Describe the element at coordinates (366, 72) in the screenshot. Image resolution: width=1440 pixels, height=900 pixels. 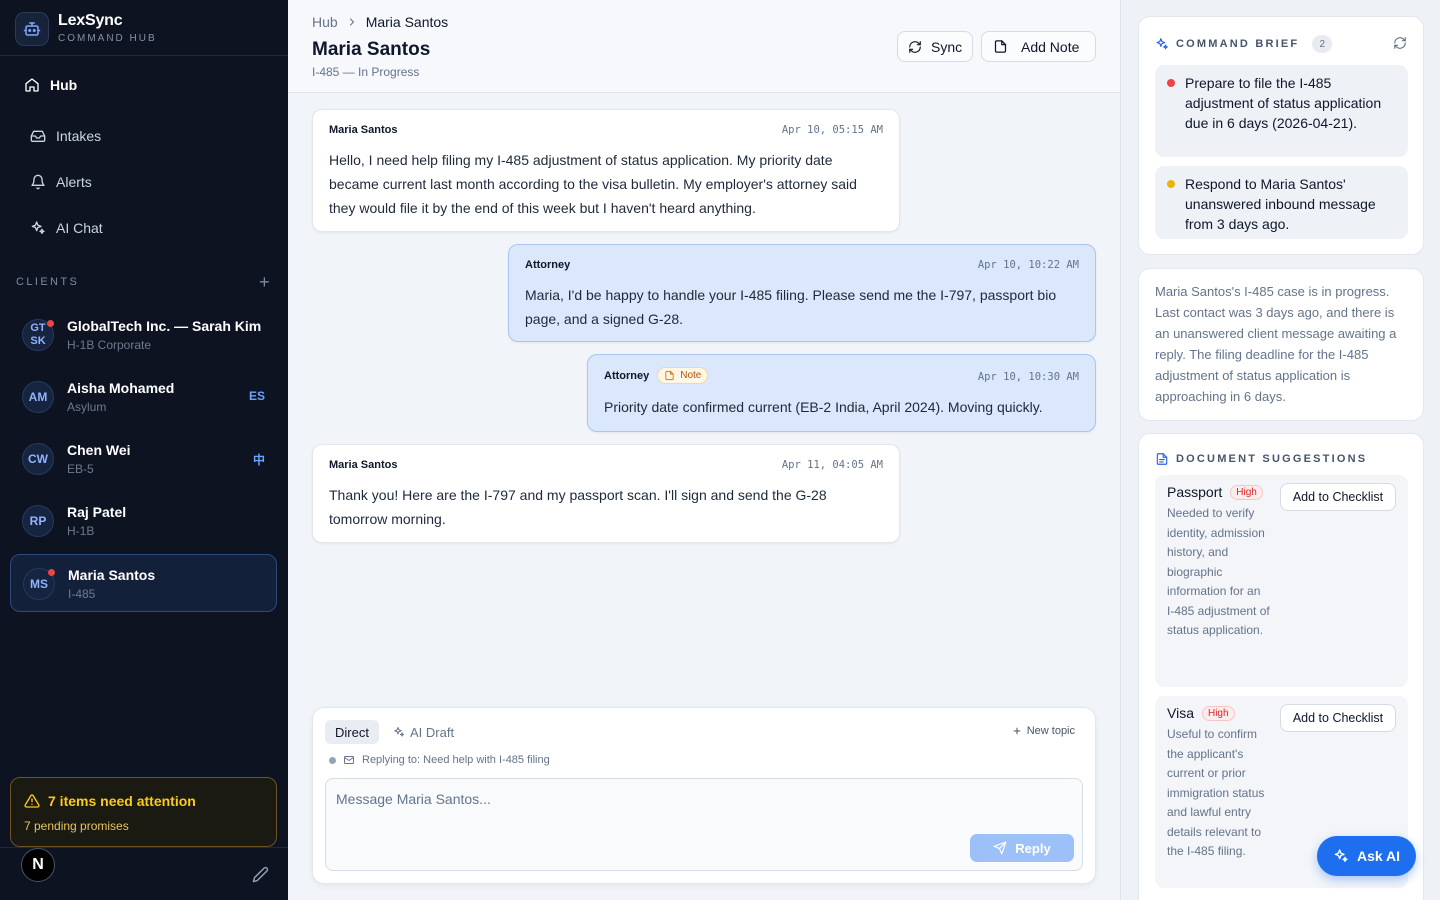
I see `case-status: I-485 — In Progress` at that location.